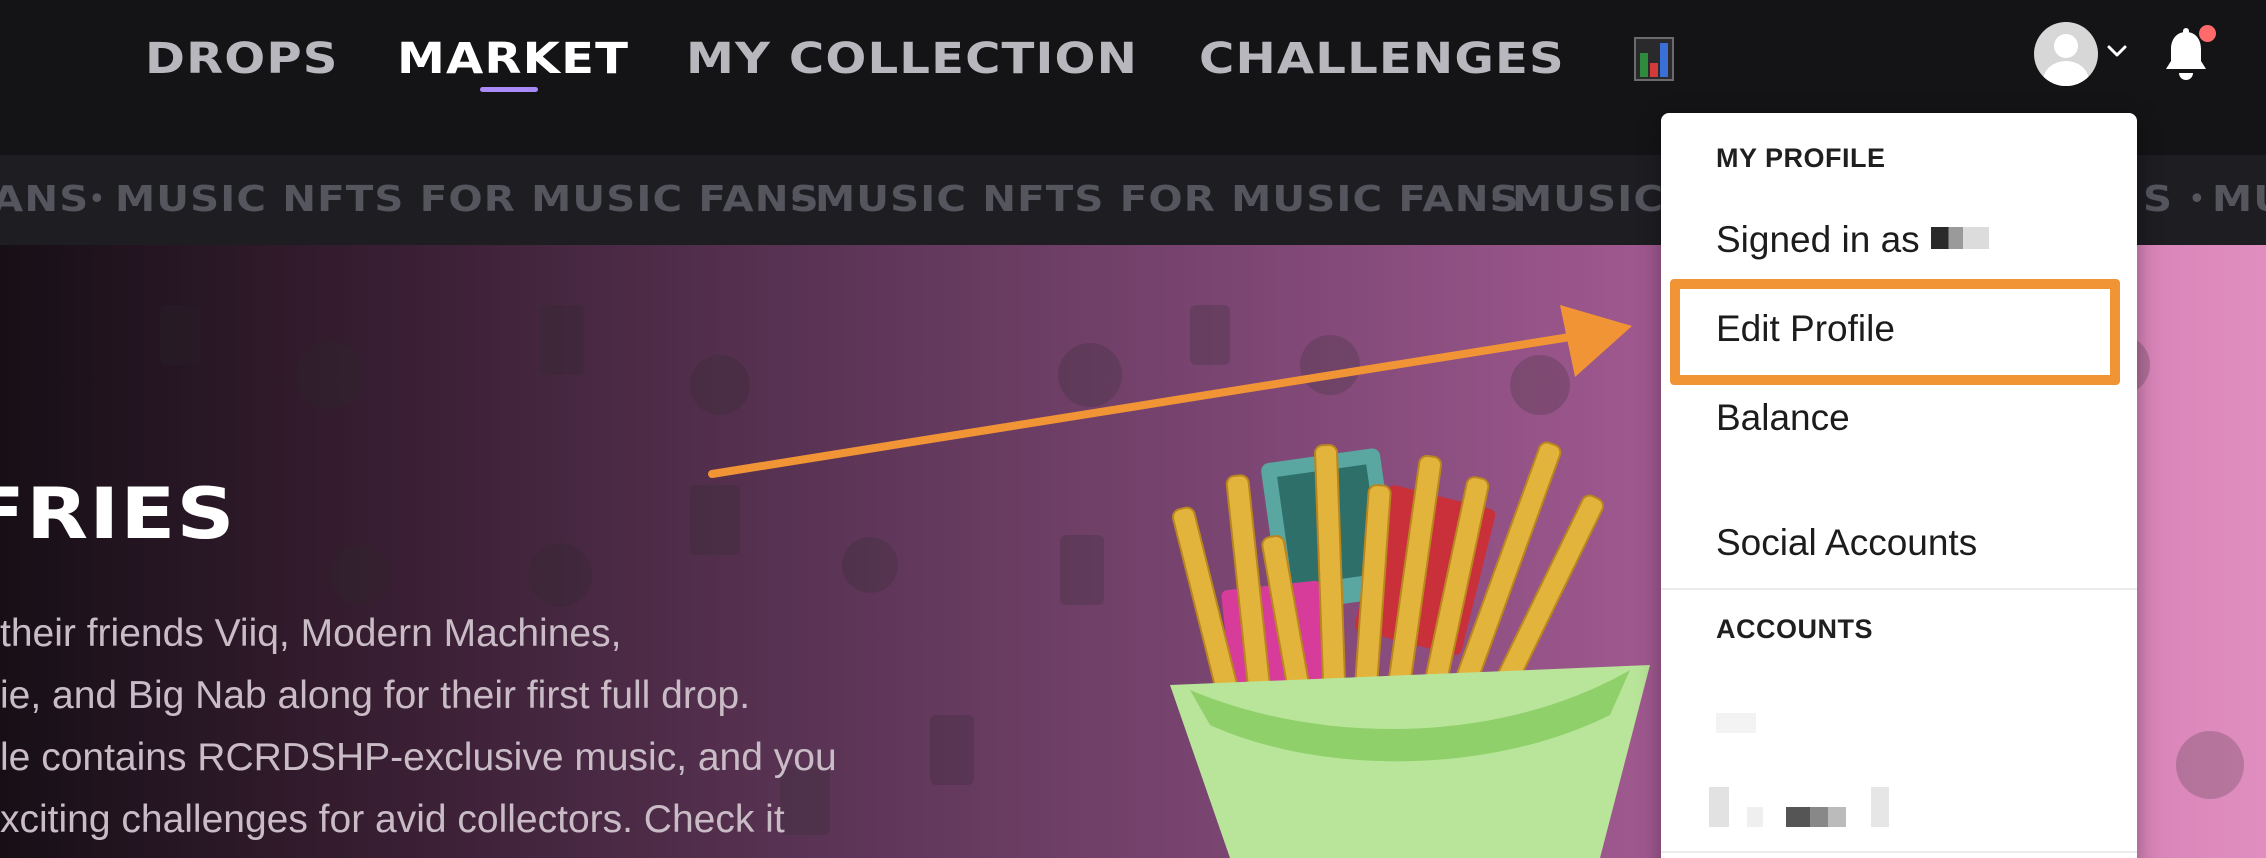 This screenshot has height=858, width=2266. Describe the element at coordinates (912, 59) in the screenshot. I see `nav-my-collection: MY COLLECTION` at that location.